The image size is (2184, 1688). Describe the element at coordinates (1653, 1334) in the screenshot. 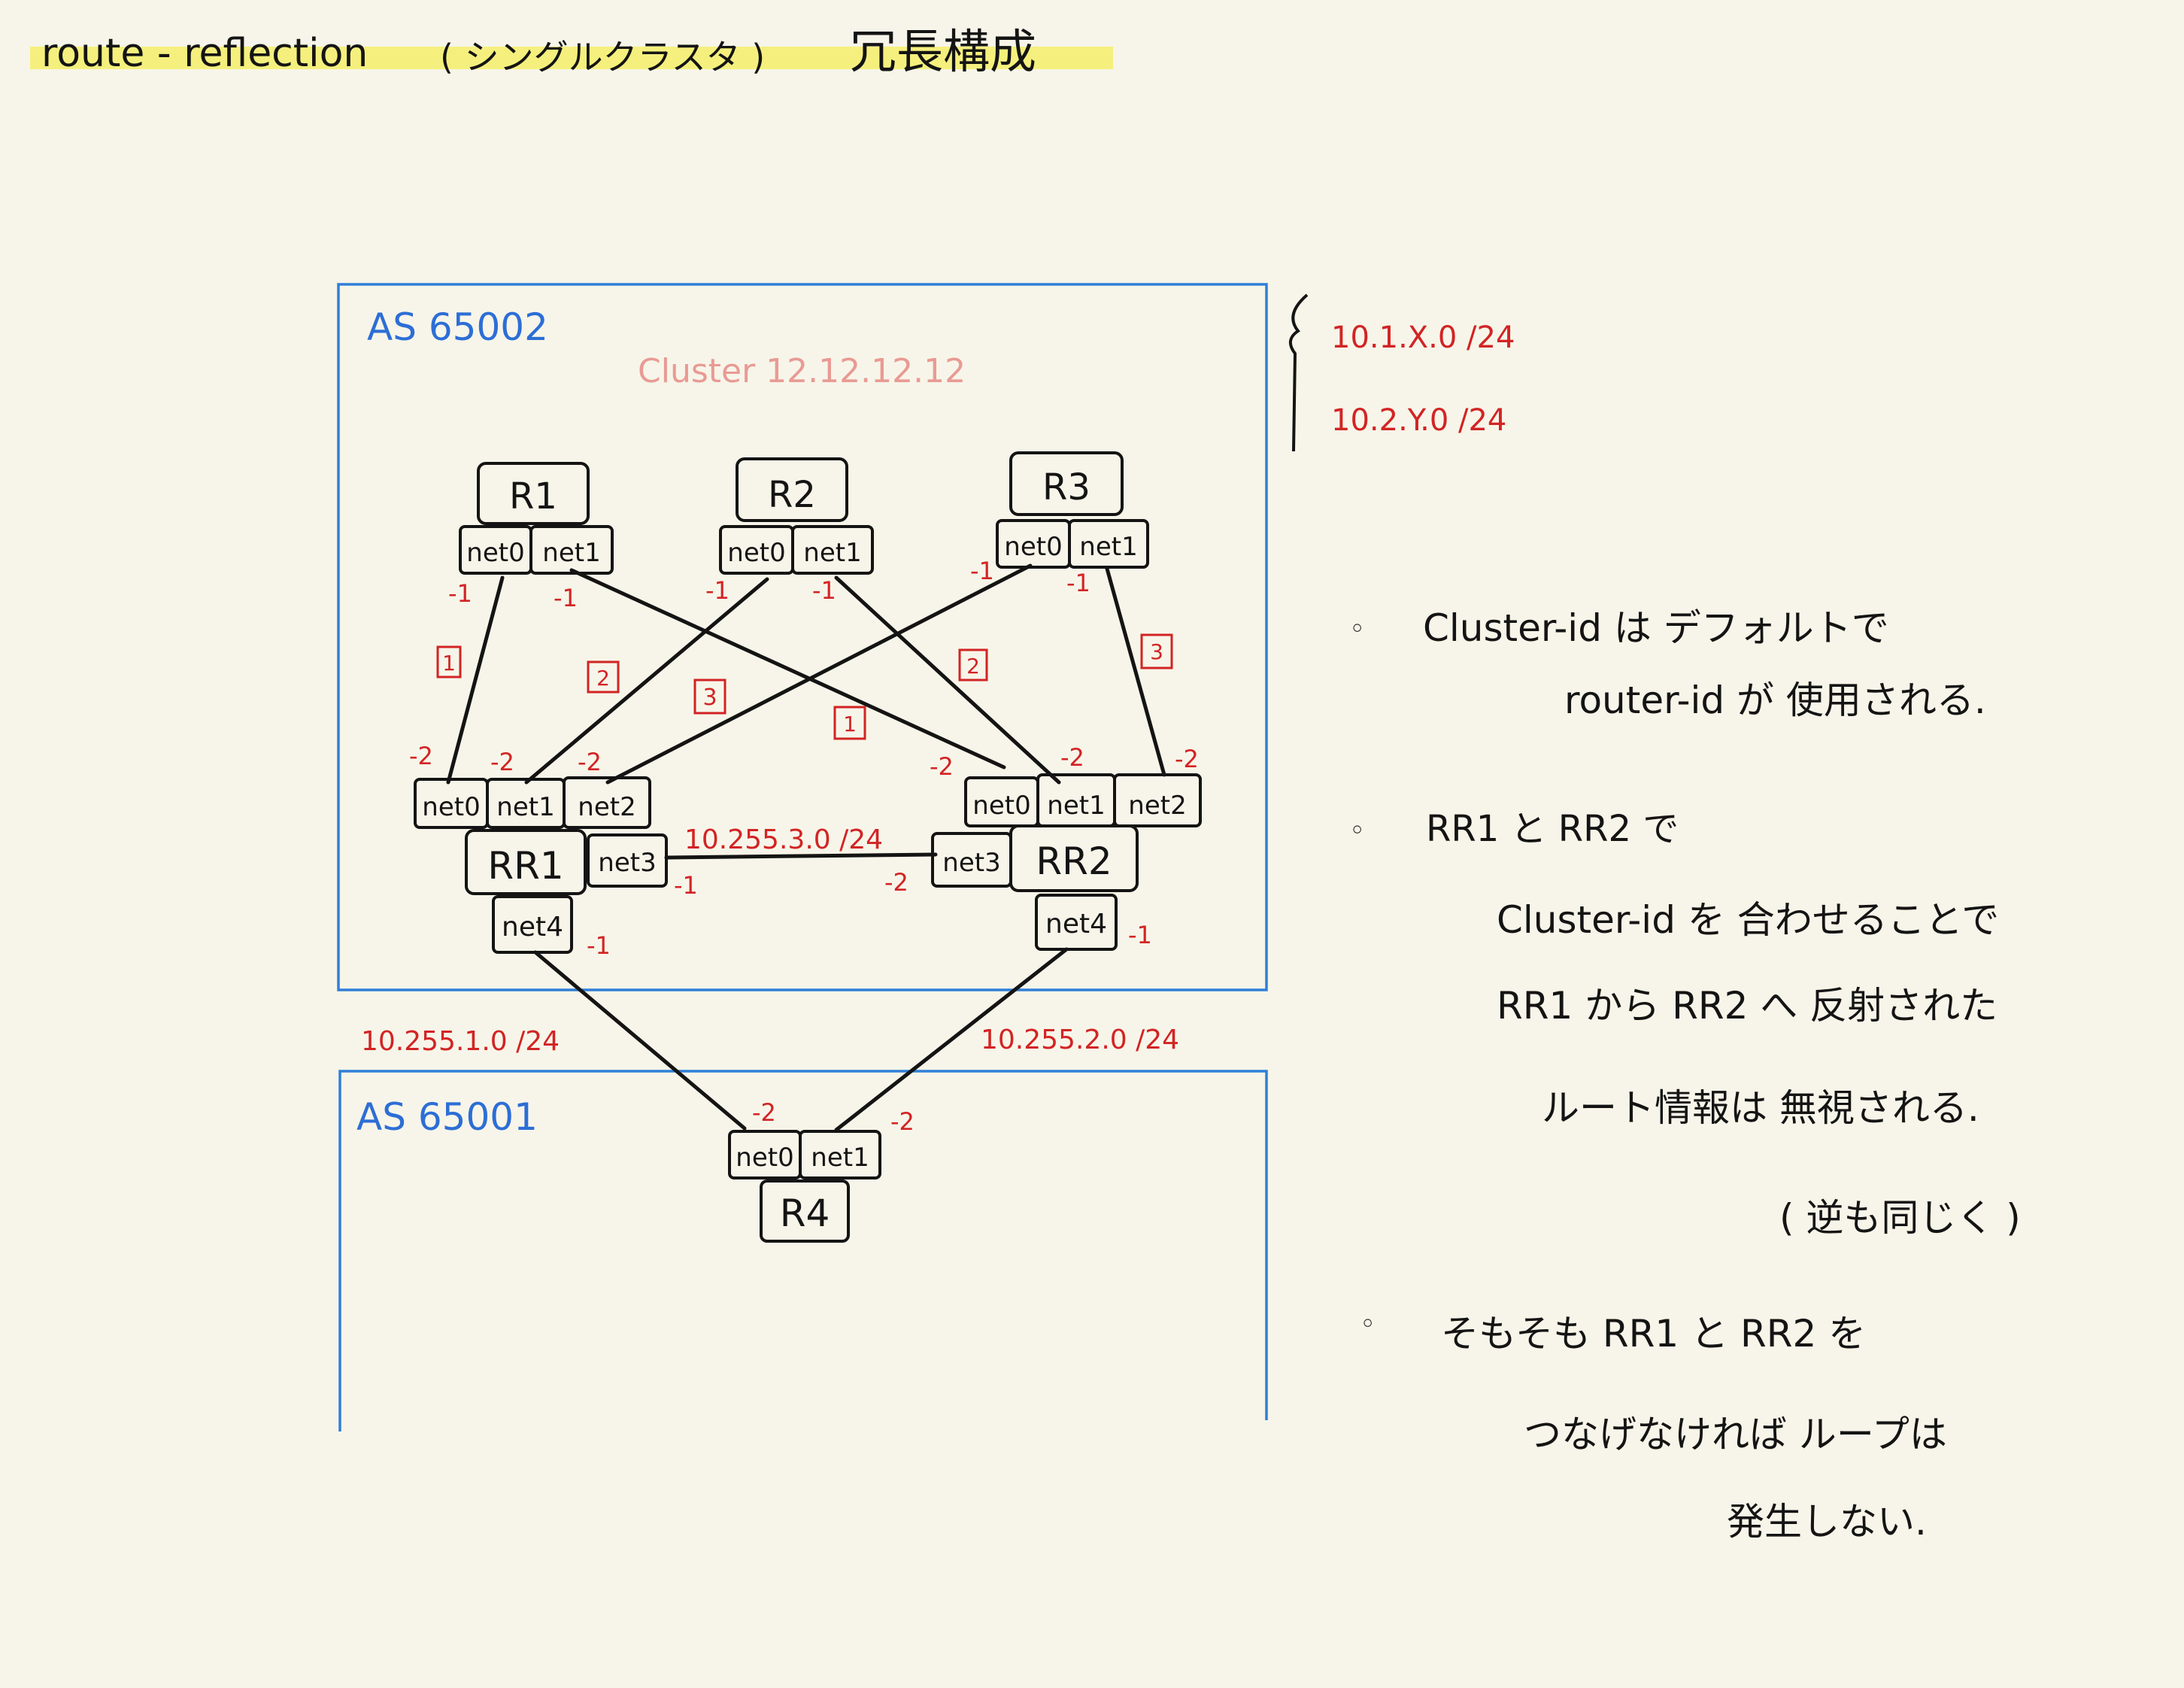

I see `note-line: そもそも RR1 と RR2 を` at that location.